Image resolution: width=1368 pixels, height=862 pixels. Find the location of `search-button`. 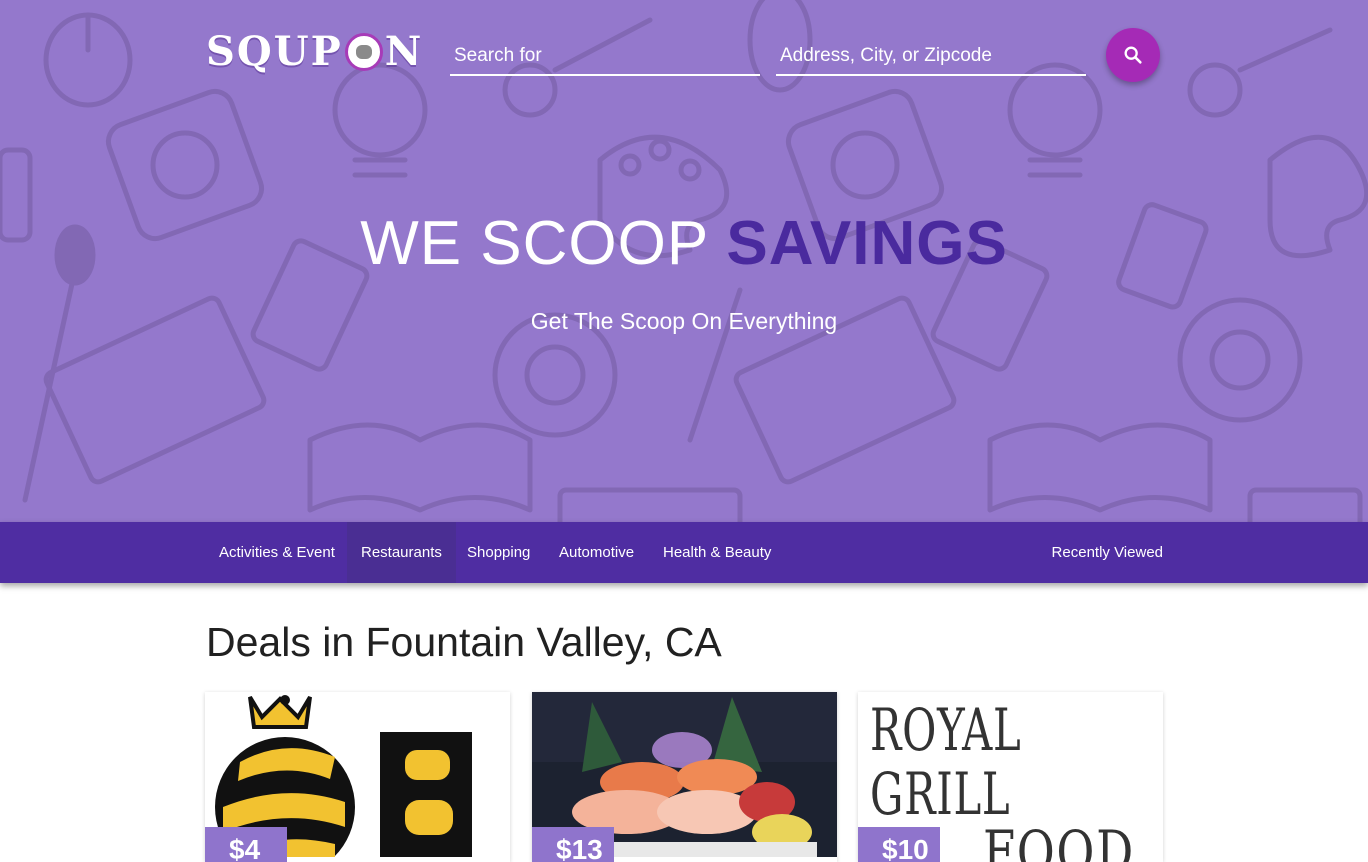

search-button is located at coordinates (1133, 55).